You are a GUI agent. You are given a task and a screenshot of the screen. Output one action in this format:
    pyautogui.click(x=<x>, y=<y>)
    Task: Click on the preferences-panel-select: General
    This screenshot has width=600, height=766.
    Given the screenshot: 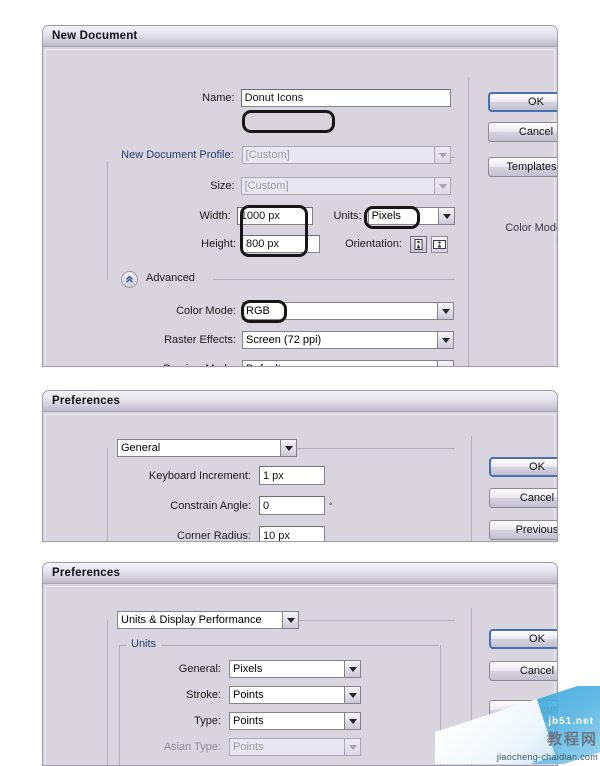 What is the action you would take?
    pyautogui.click(x=207, y=448)
    